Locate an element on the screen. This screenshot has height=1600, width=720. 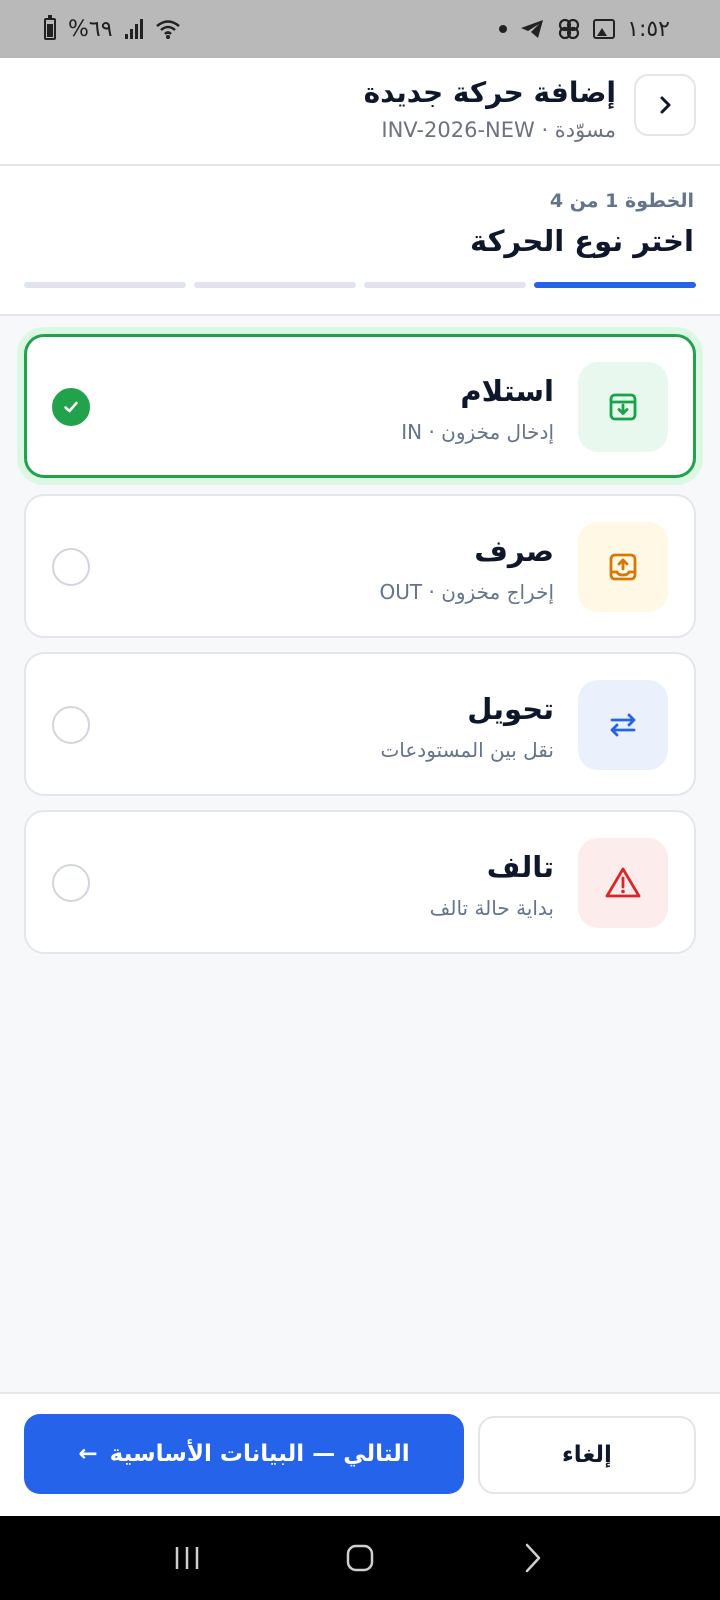
option-subtitle: نقل بين المستودعات is located at coordinates (467, 750).